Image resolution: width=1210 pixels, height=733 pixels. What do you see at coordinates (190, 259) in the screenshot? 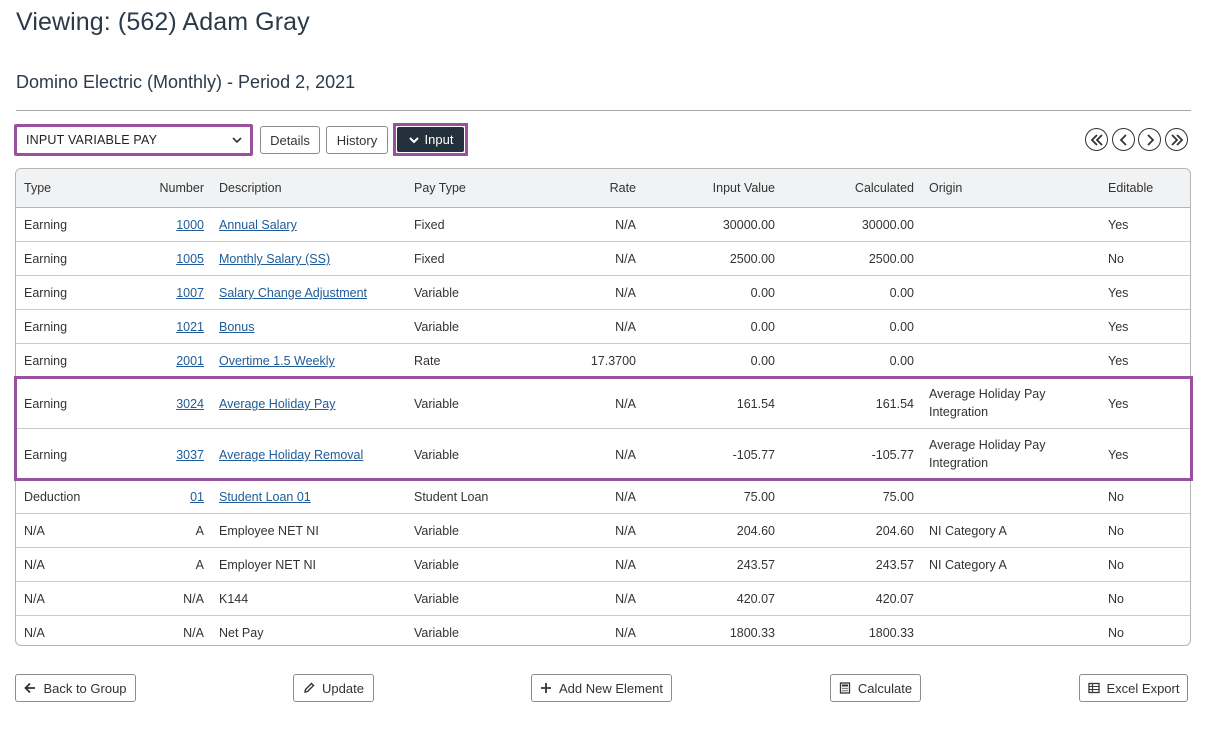
I see `element-number-link: 1005` at bounding box center [190, 259].